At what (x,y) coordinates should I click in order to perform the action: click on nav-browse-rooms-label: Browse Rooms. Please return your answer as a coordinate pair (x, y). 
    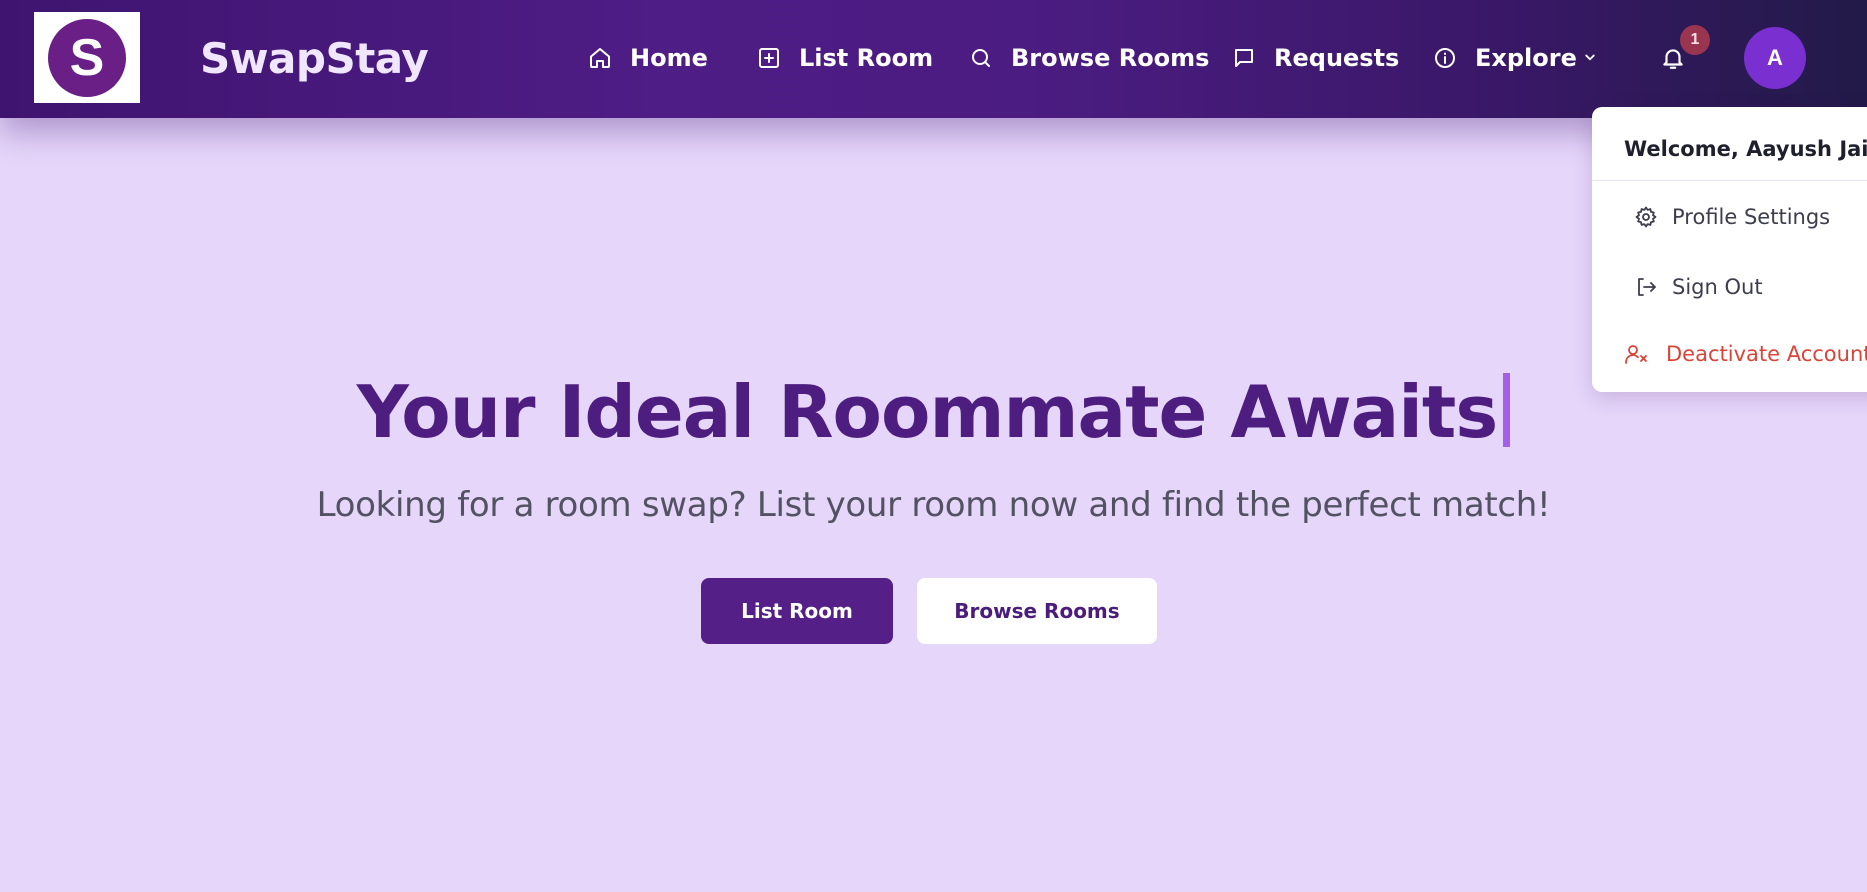
    Looking at the image, I should click on (1110, 58).